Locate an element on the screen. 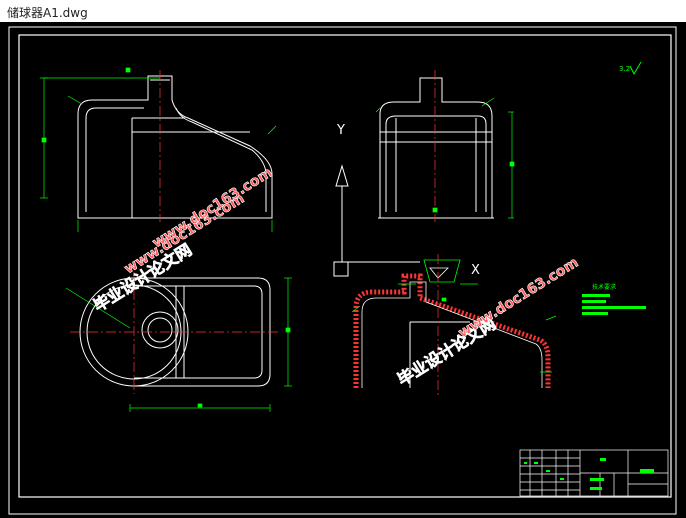 This screenshot has height=518, width=686. title-block is located at coordinates (594, 473).